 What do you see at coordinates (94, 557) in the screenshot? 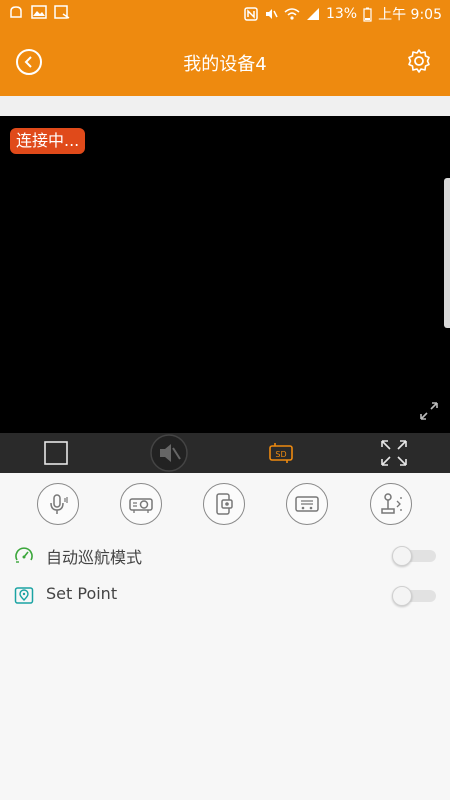
I see `setting-label: 自动巡航模式` at bounding box center [94, 557].